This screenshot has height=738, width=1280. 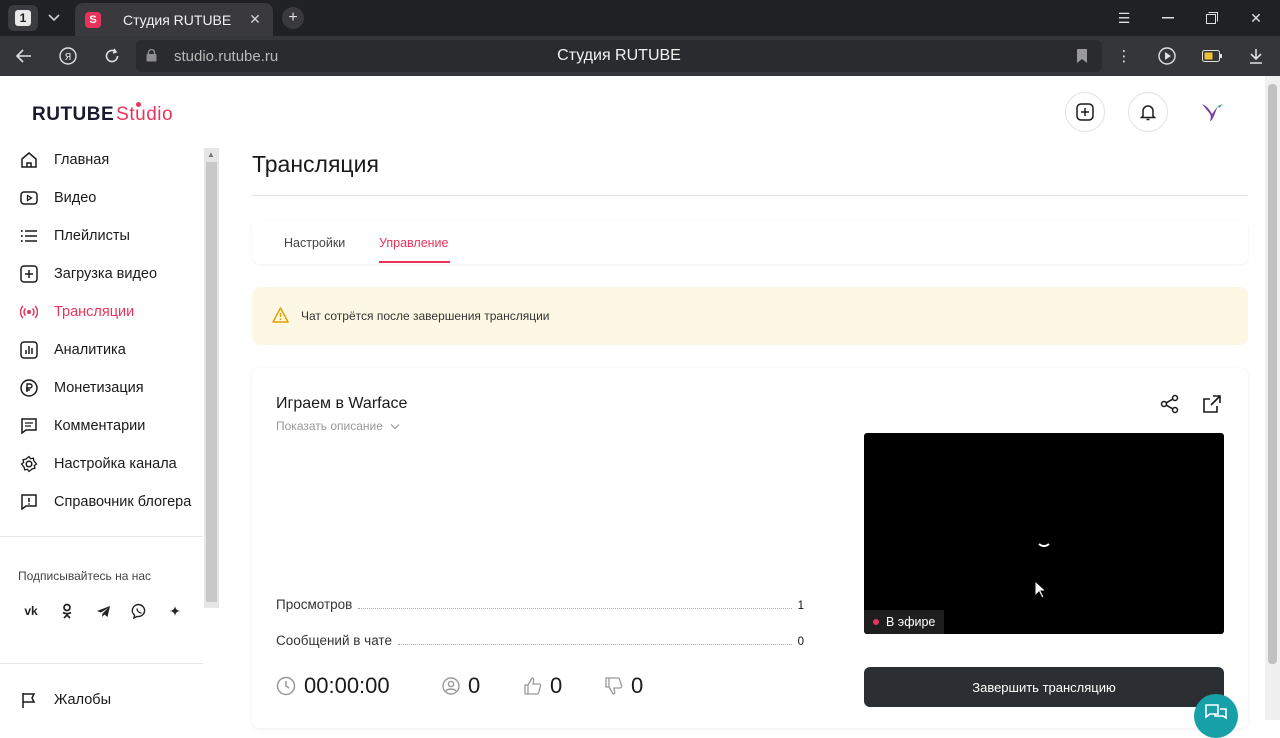 What do you see at coordinates (85, 576) in the screenshot?
I see `follow-label: Подписывайтесь на нас` at bounding box center [85, 576].